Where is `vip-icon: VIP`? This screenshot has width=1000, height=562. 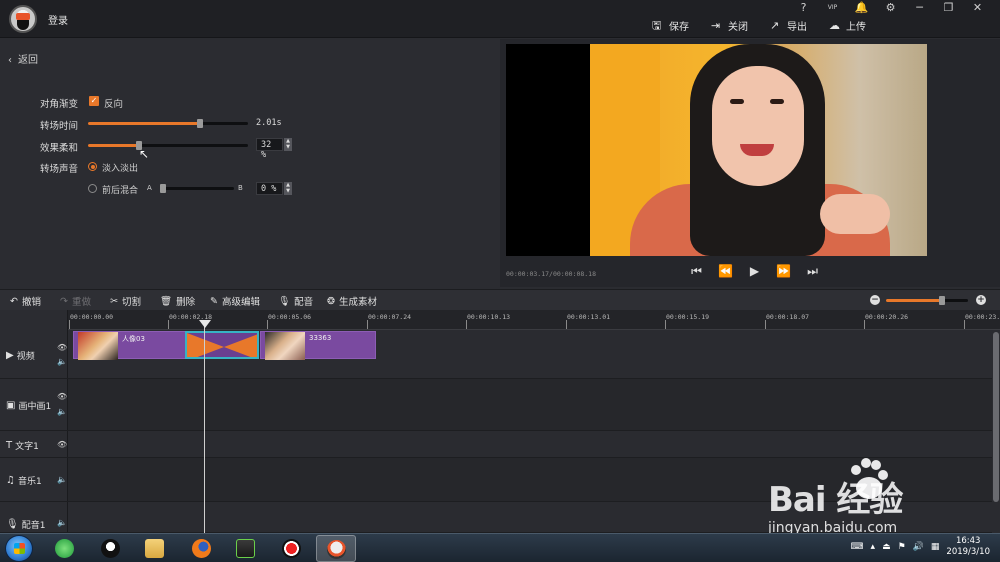 vip-icon: VIP is located at coordinates (832, 8).